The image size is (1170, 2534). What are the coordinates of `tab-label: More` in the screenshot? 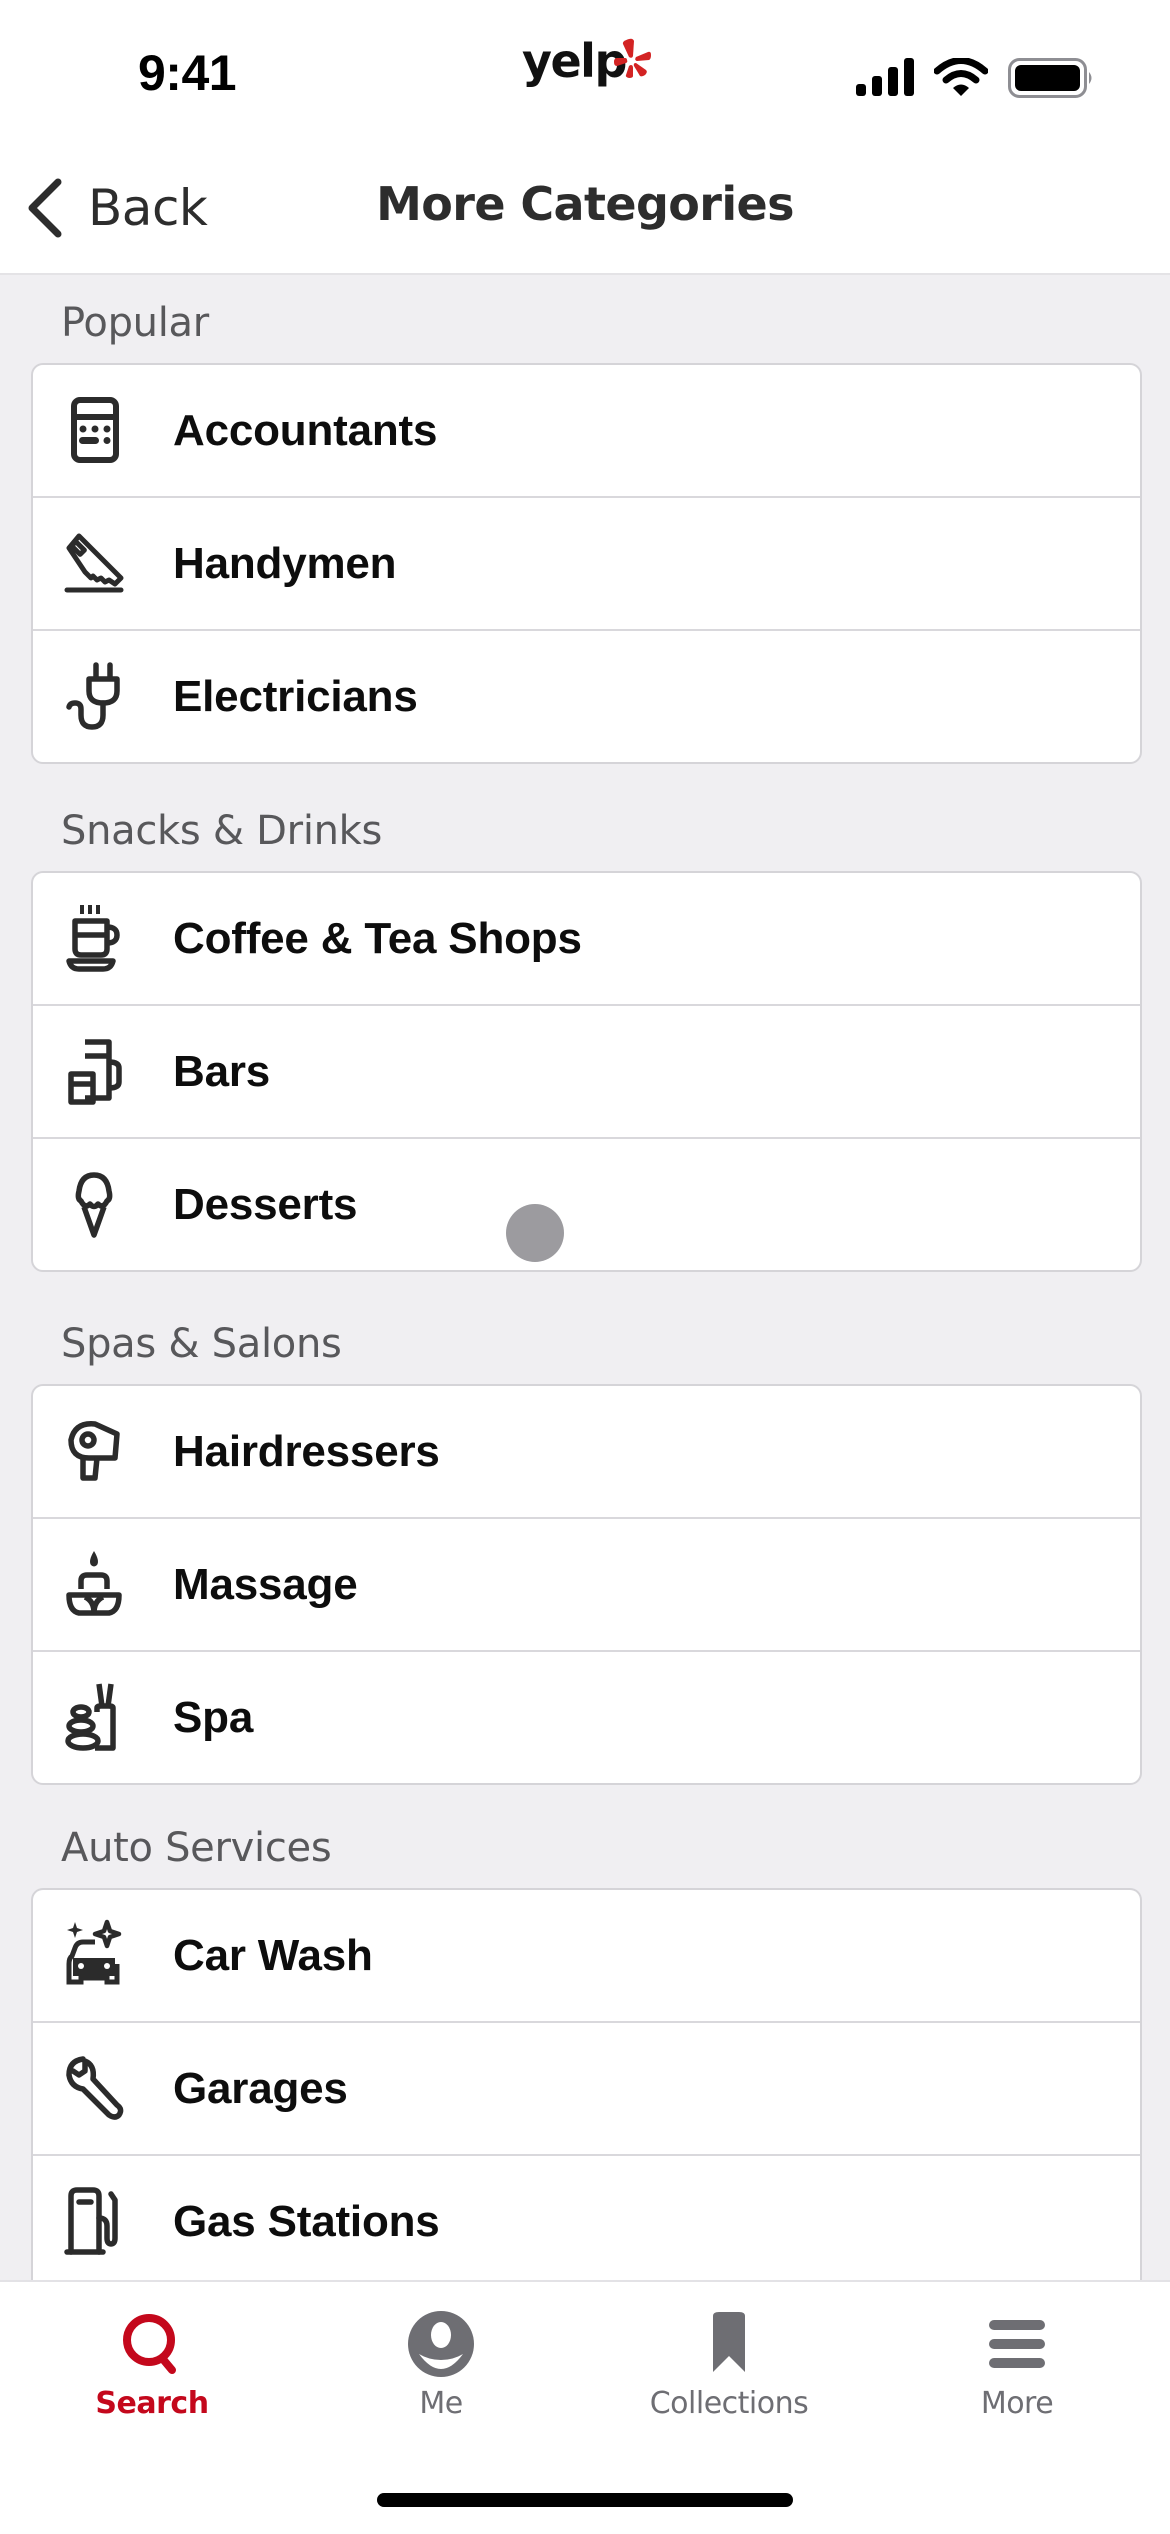 It's located at (1017, 2403).